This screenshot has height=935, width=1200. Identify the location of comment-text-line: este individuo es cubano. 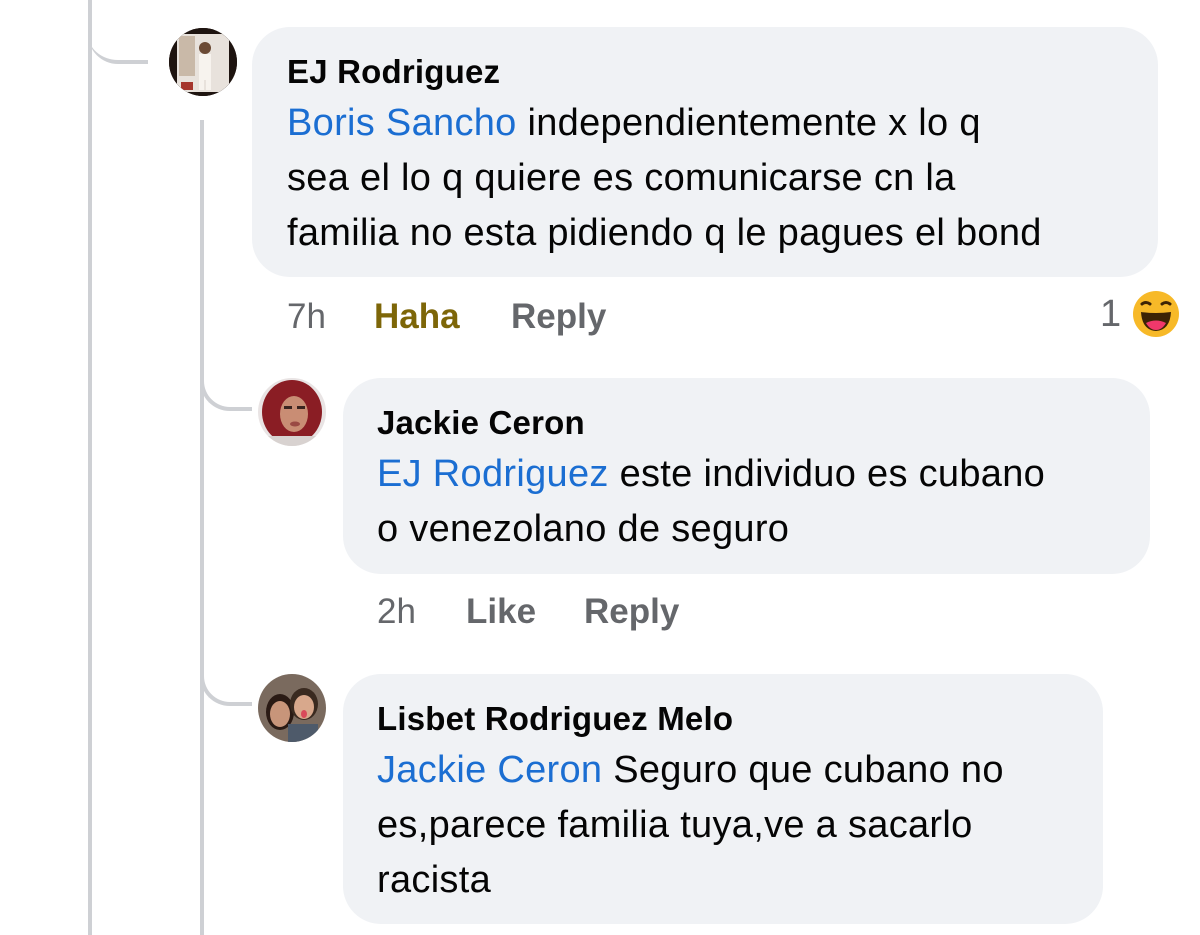
(827, 474).